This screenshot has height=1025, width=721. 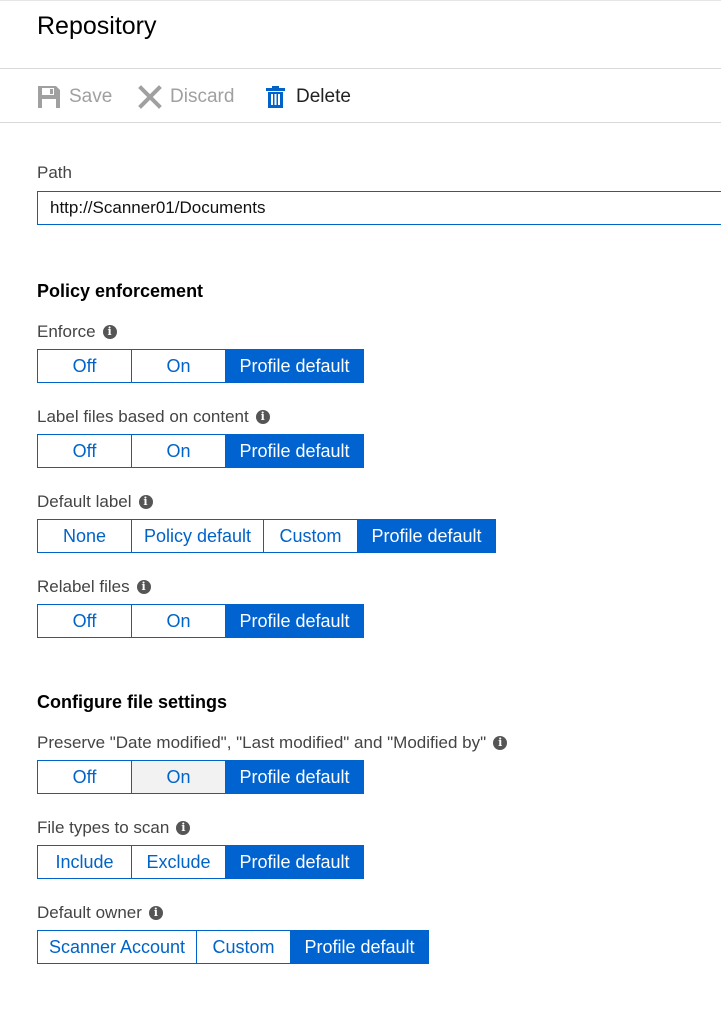 What do you see at coordinates (132, 702) in the screenshot?
I see `file-settings-heading: Configure file settings` at bounding box center [132, 702].